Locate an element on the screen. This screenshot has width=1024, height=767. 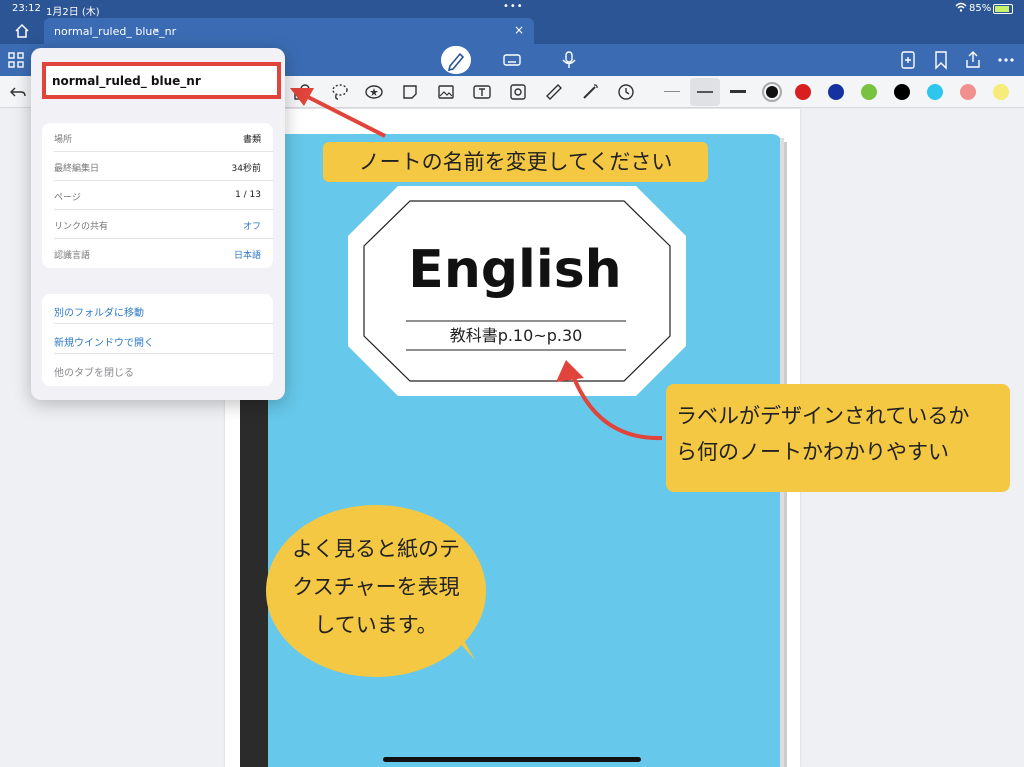
info-value: 1 / 13 is located at coordinates (248, 195).